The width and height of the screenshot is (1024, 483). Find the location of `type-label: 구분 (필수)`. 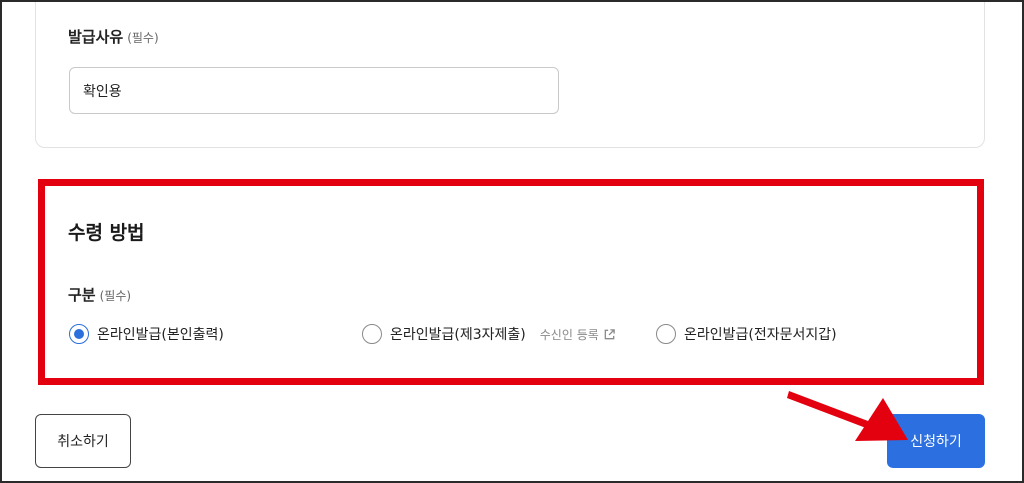

type-label: 구분 (필수) is located at coordinates (100, 295).